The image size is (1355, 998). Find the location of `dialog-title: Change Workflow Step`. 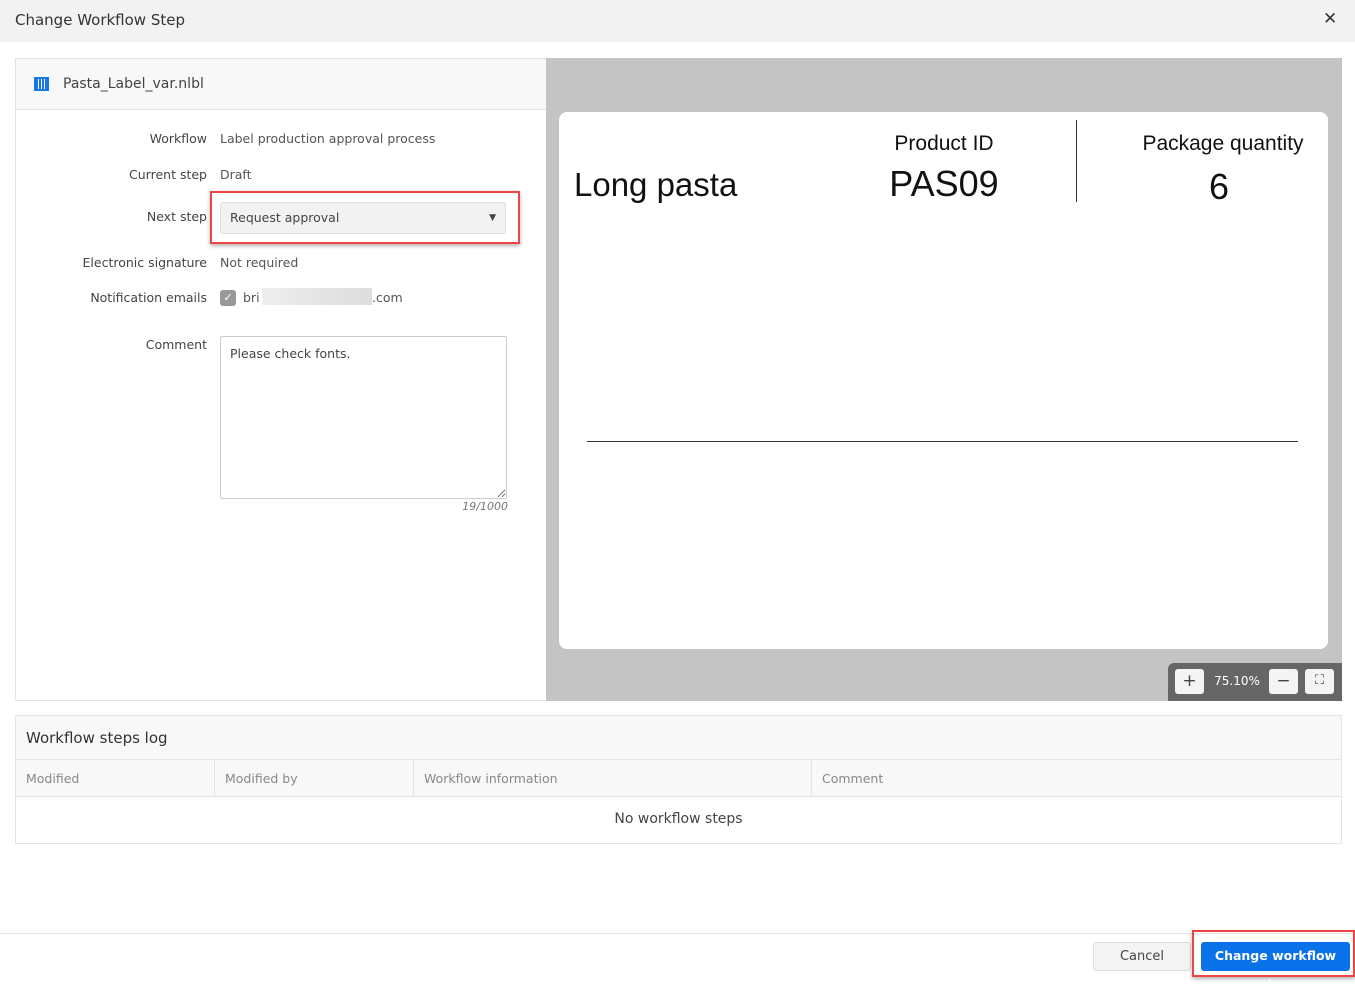

dialog-title: Change Workflow Step is located at coordinates (100, 20).